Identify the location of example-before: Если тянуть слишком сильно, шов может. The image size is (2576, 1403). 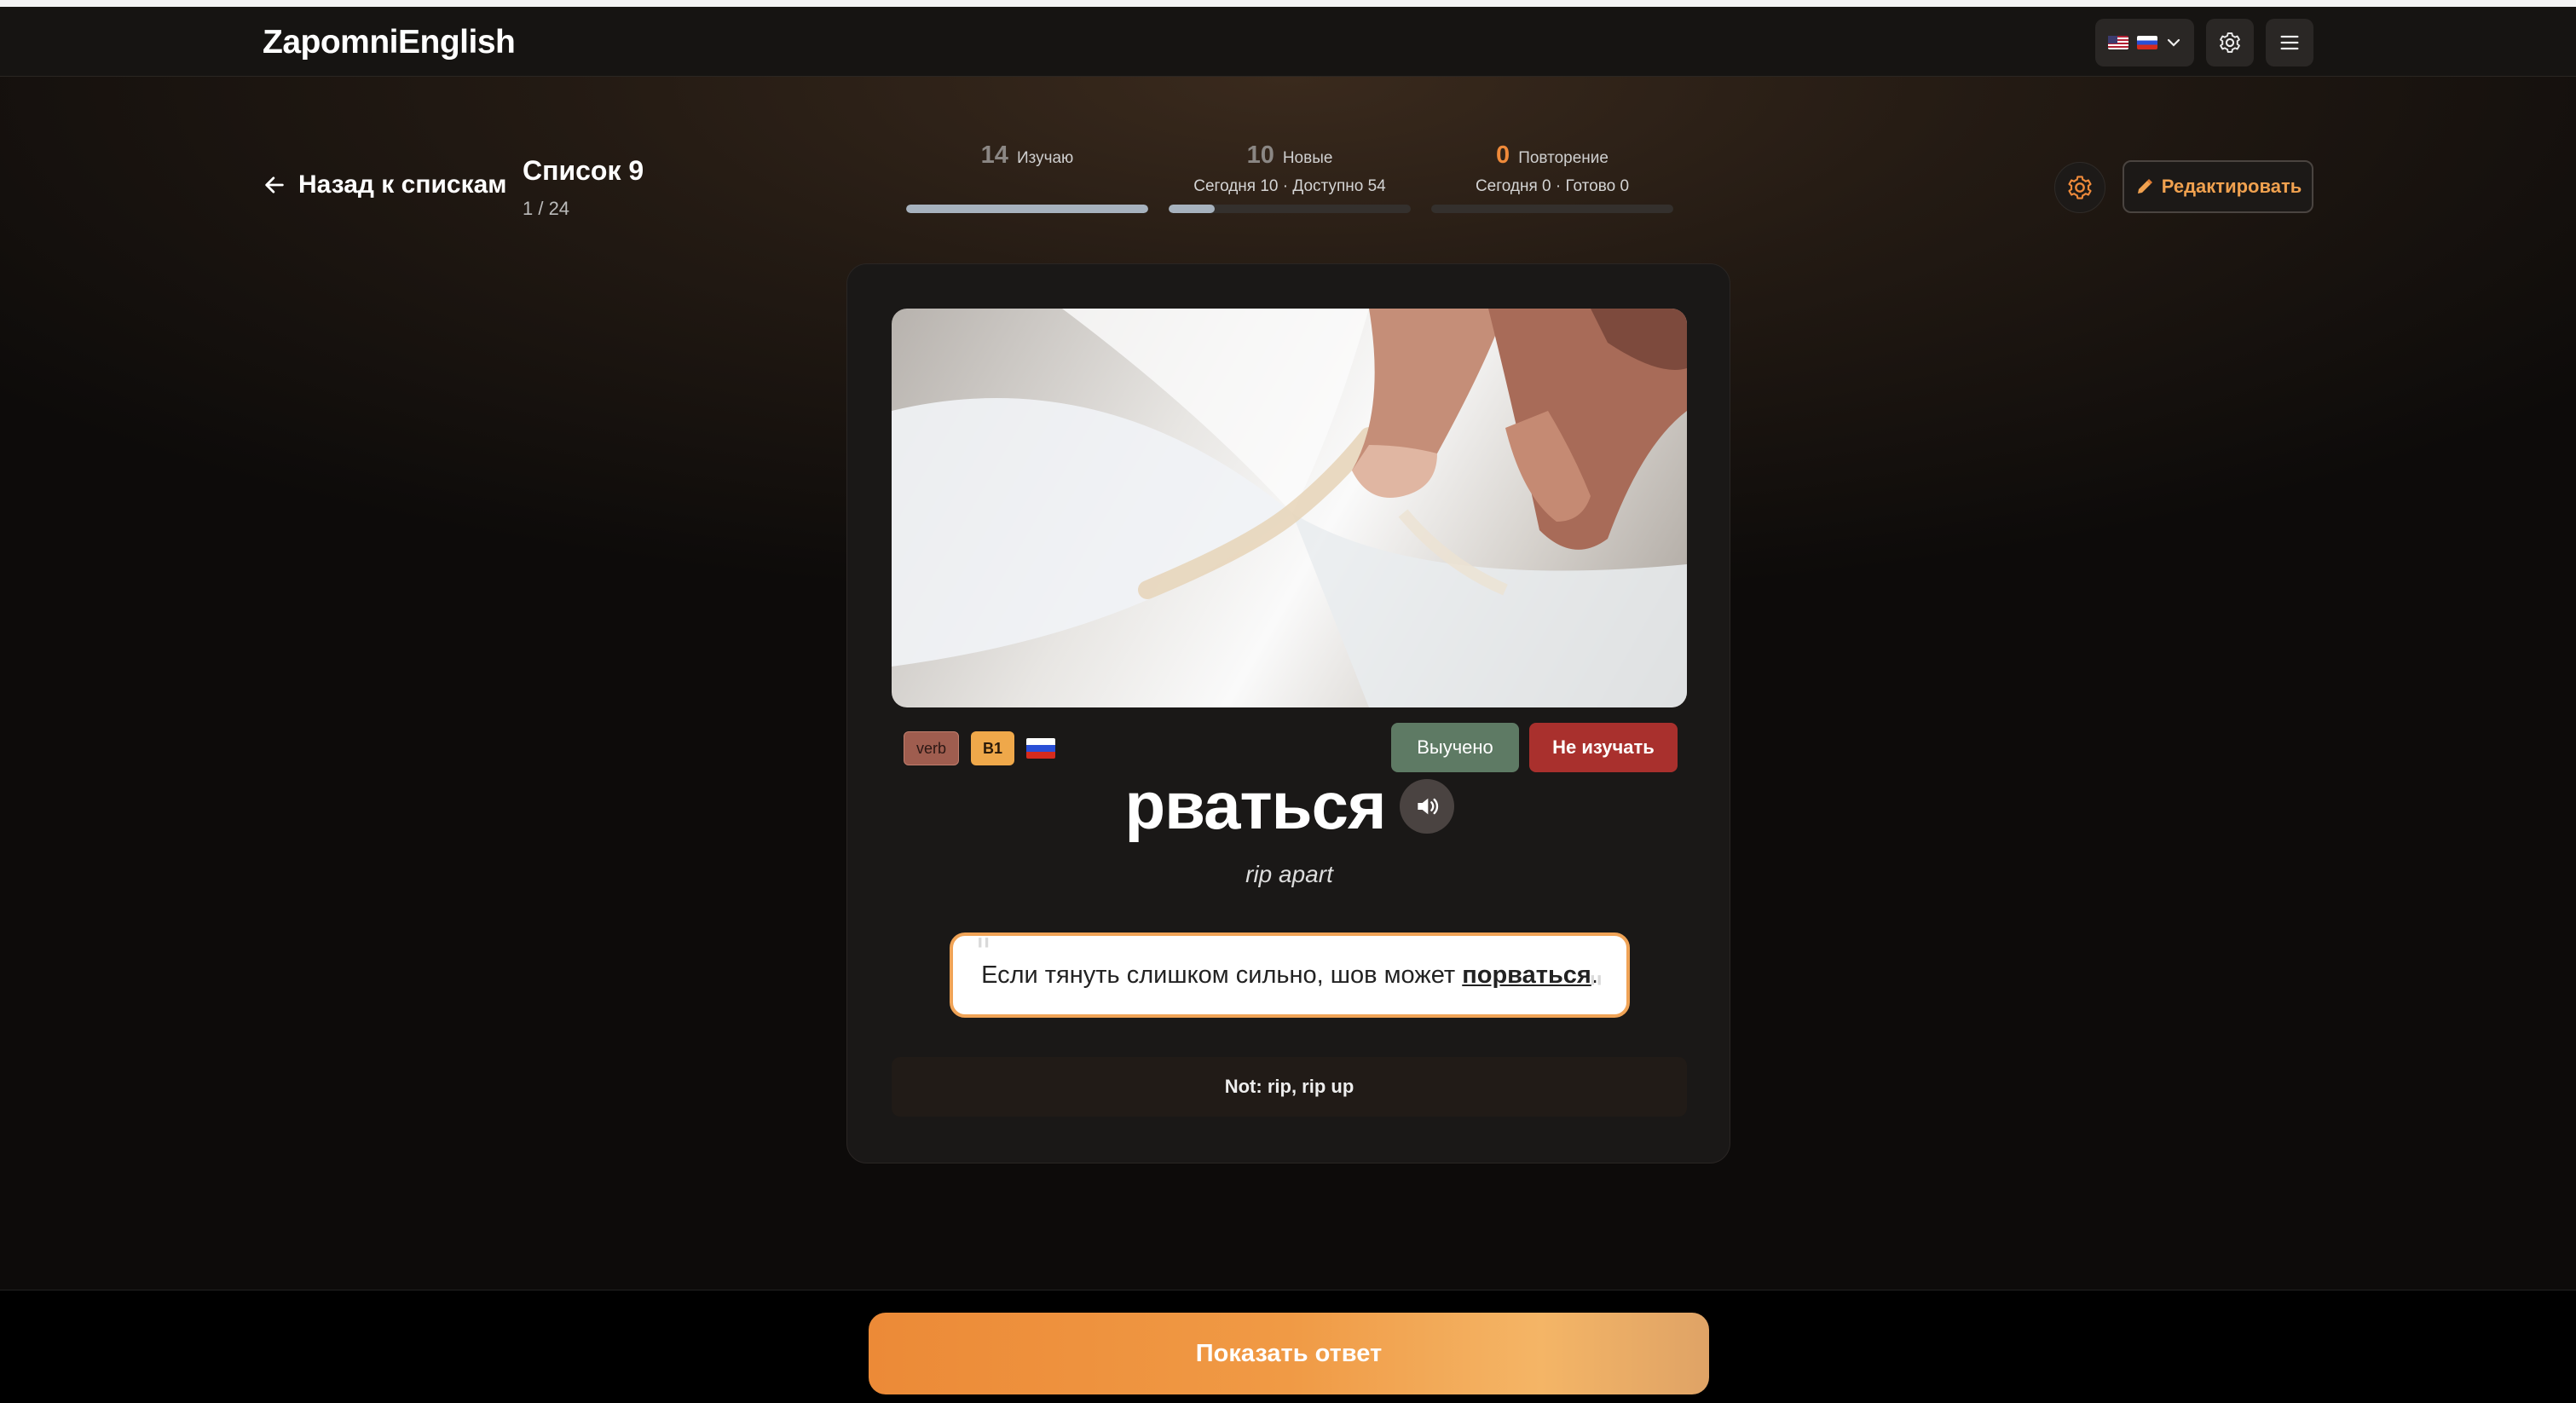
(1222, 975).